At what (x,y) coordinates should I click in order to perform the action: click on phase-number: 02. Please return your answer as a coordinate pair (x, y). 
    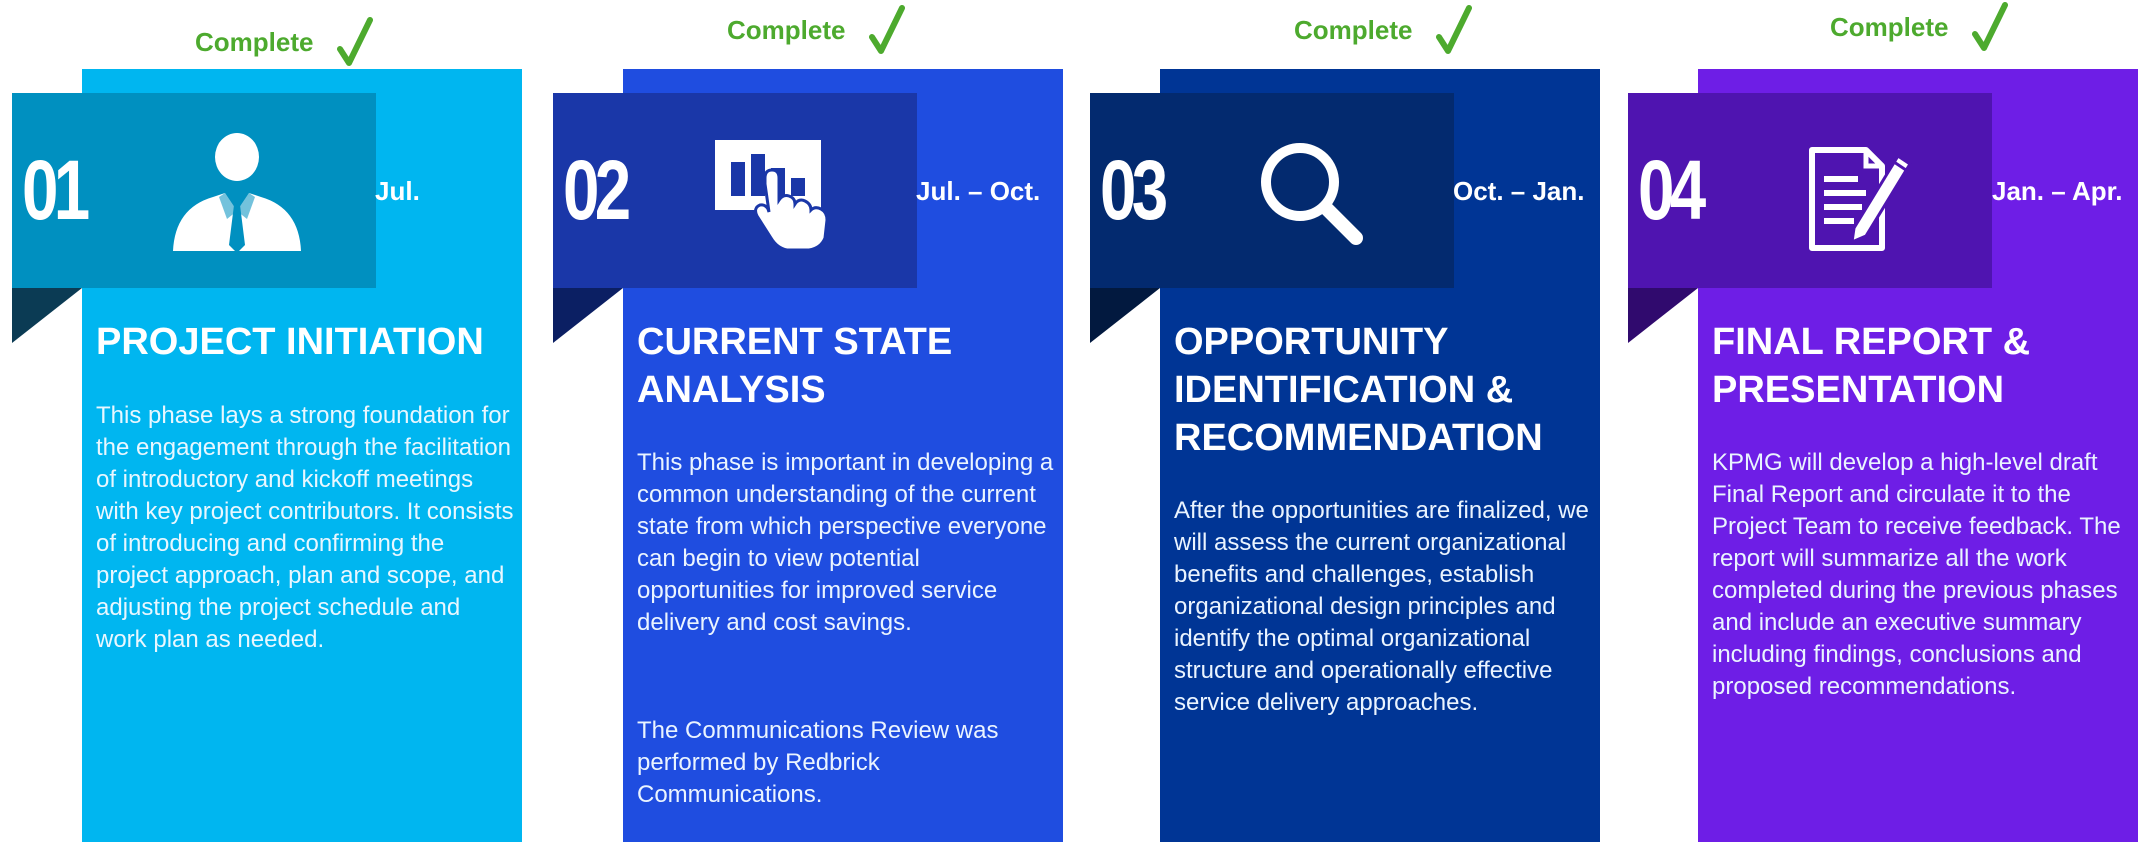
    Looking at the image, I should click on (597, 190).